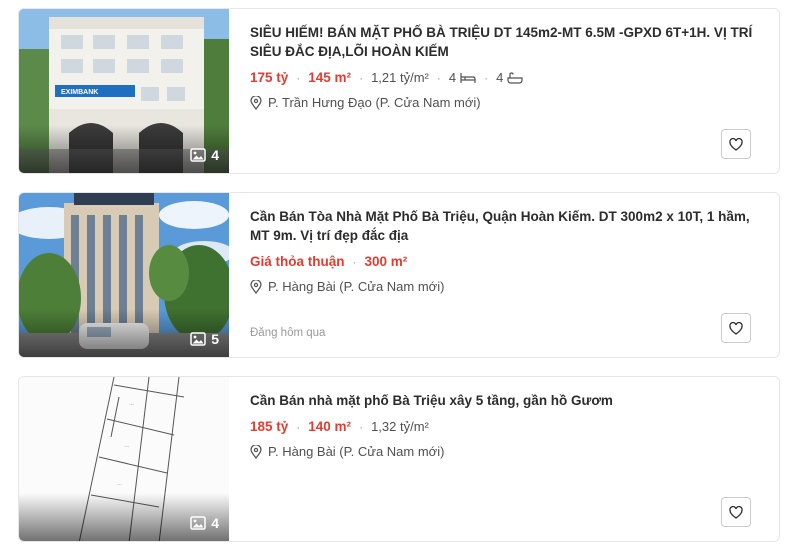 The height and width of the screenshot is (549, 807). Describe the element at coordinates (374, 102) in the screenshot. I see `location-text: P. Trần Hưng Đạo (P. Cửa Nam mới)` at that location.